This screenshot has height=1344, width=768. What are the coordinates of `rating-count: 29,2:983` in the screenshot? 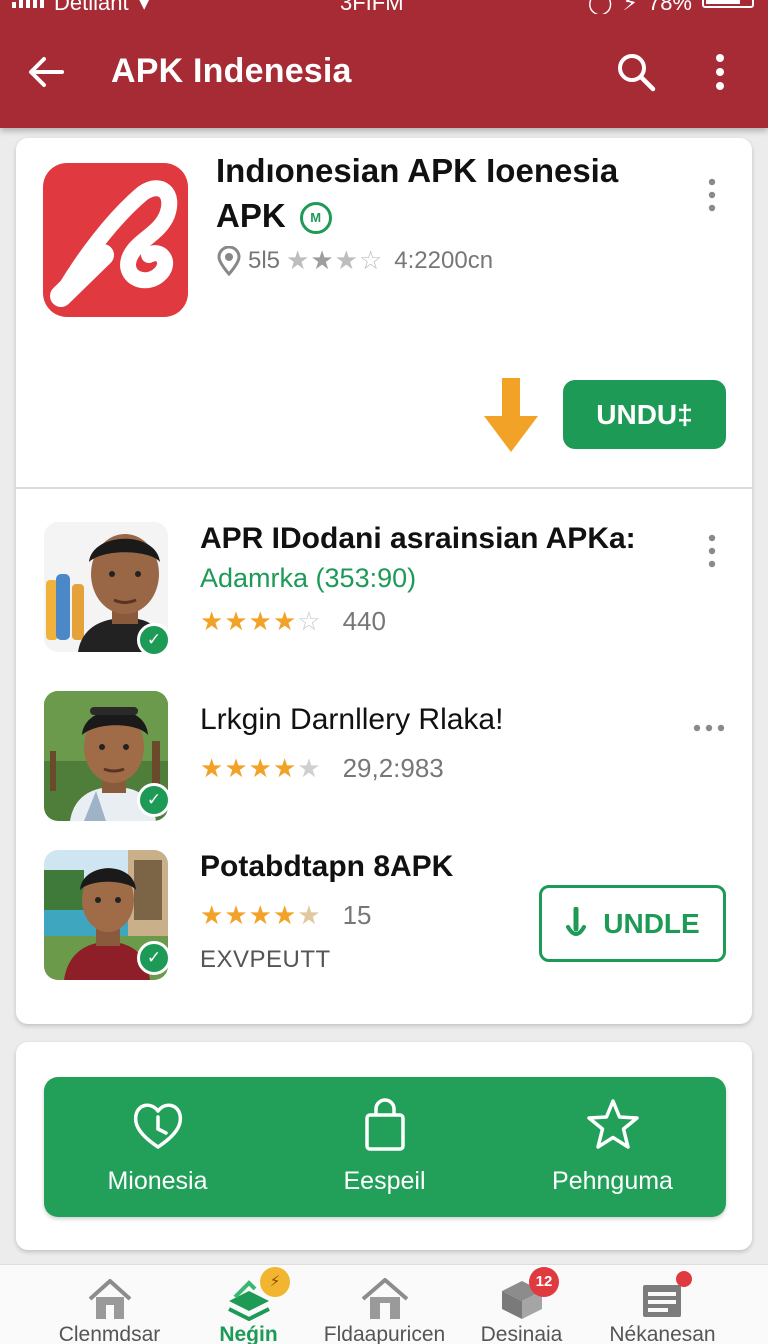 It's located at (393, 768).